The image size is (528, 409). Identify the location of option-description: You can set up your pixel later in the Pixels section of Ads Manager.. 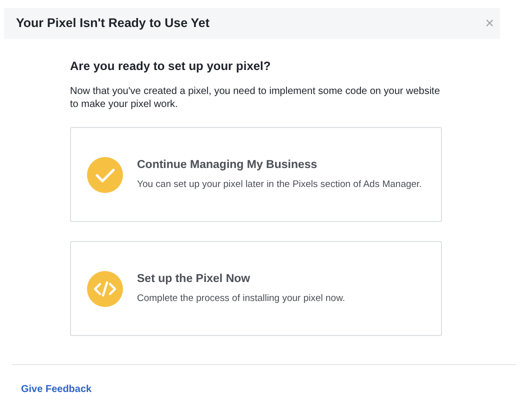
(279, 185).